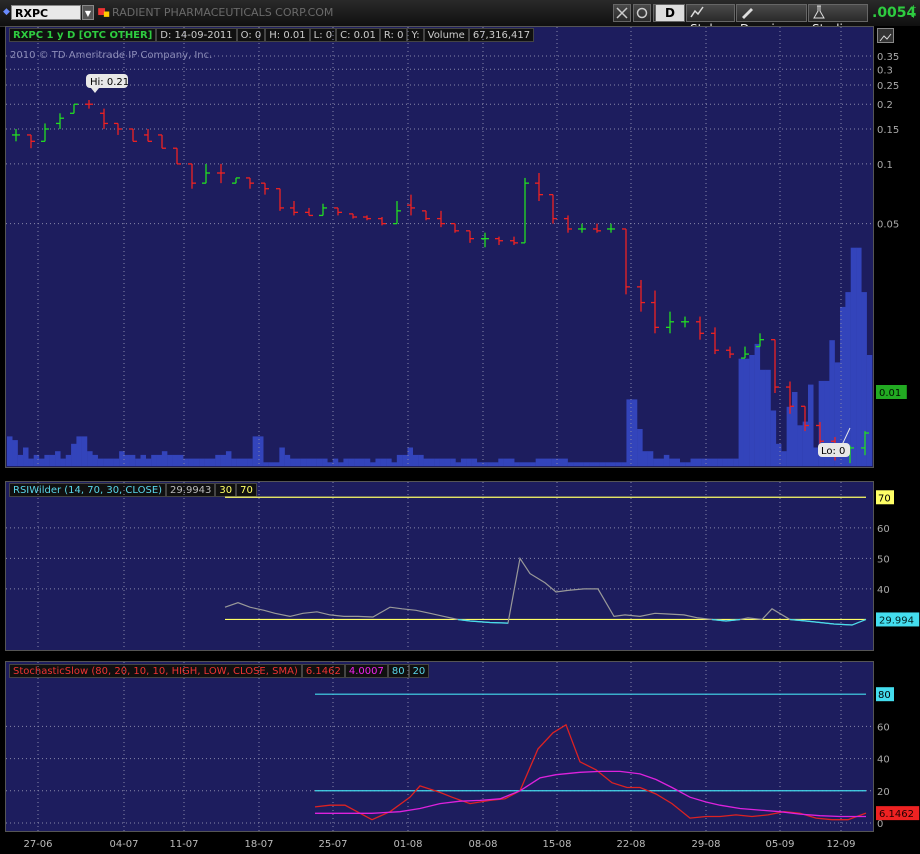 The width and height of the screenshot is (920, 854). Describe the element at coordinates (556, 844) in the screenshot. I see `x-tick-label: 15-08` at that location.